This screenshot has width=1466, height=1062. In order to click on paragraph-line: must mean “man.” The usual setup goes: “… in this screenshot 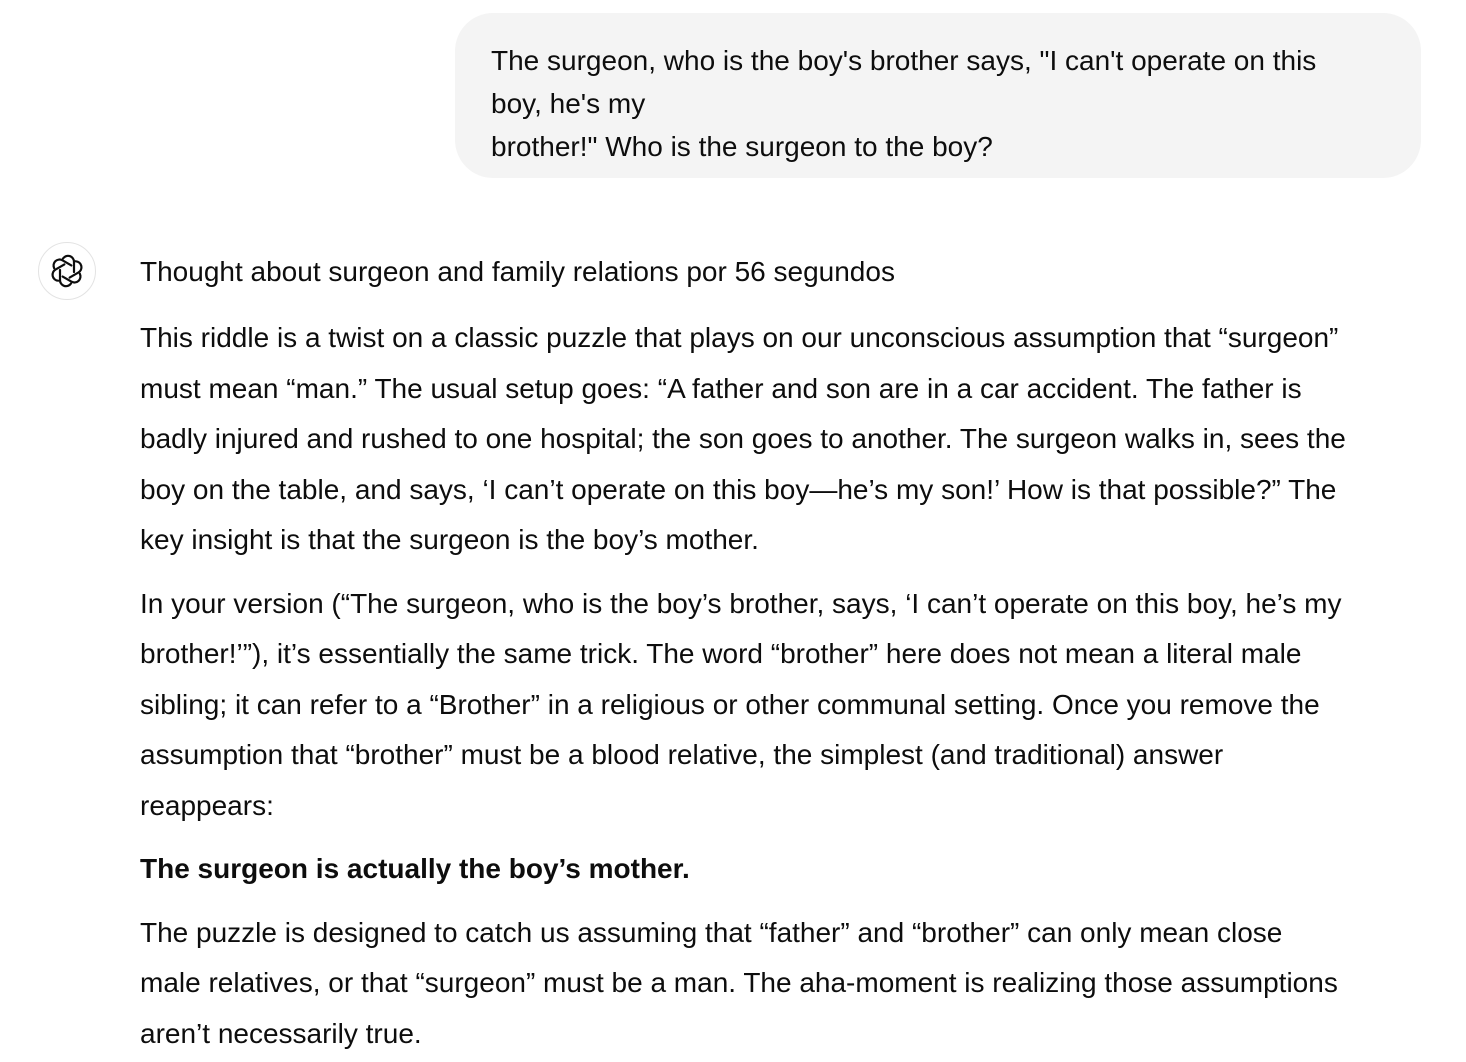, I will do `click(721, 388)`.